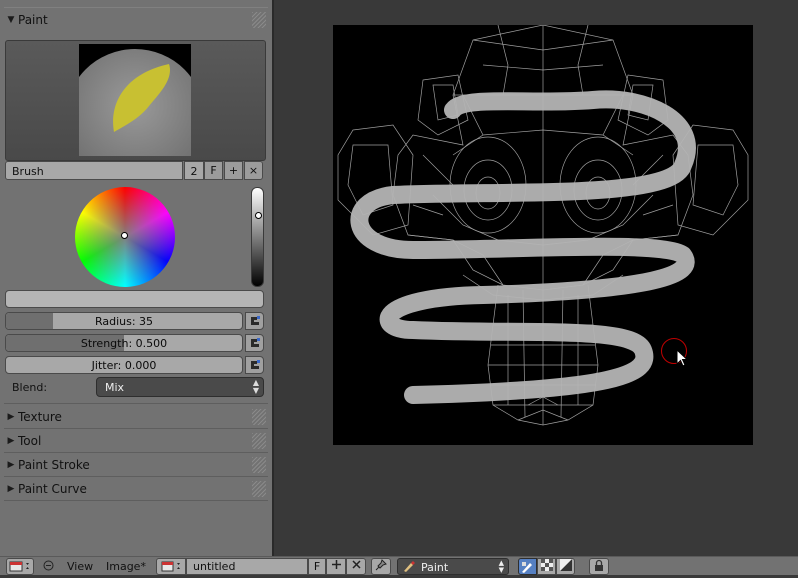 This screenshot has height=578, width=798. I want to click on editor-type-selector, so click(20, 566).